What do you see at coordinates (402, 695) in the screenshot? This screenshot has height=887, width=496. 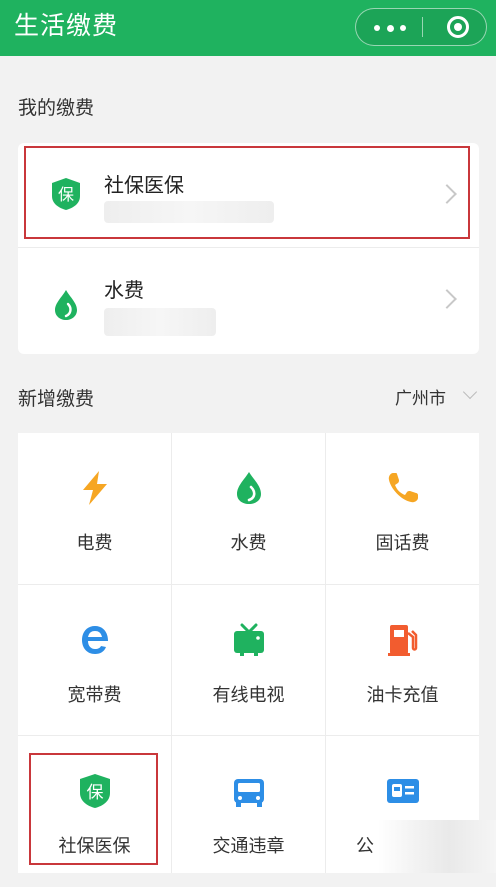 I see `payment-type-label: 油卡充值` at bounding box center [402, 695].